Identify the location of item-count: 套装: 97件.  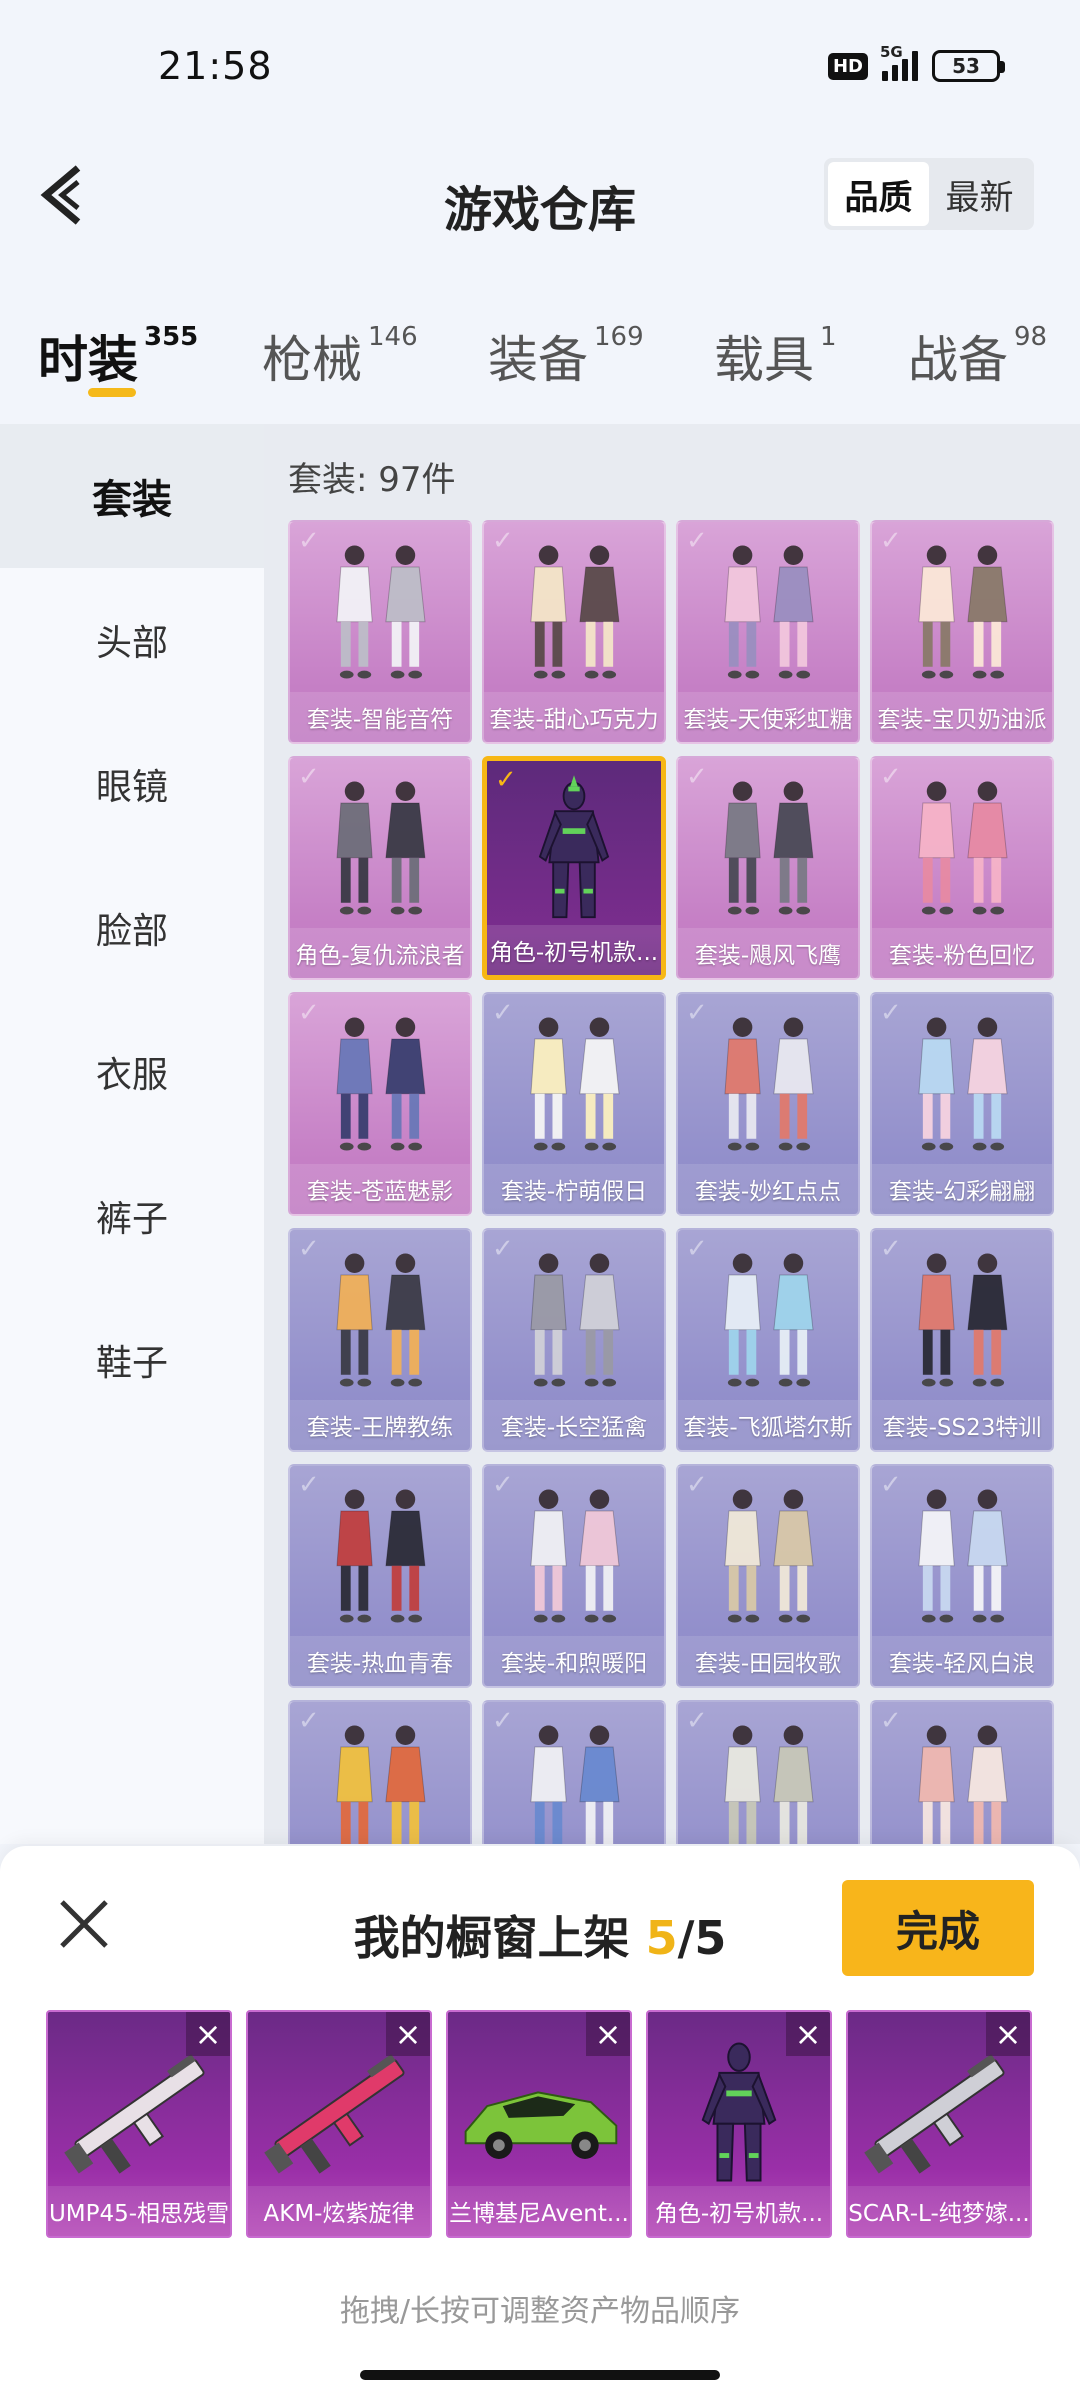
(372, 480).